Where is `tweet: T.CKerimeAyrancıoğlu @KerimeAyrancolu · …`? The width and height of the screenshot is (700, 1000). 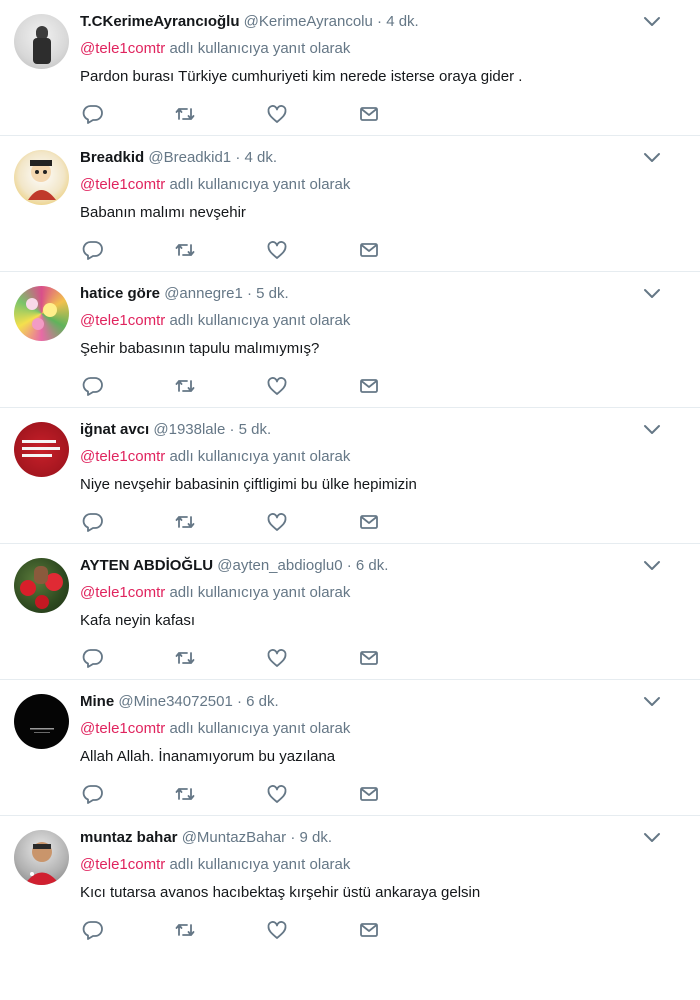
tweet: T.CKerimeAyrancıoğlu @KerimeAyrancolu · … is located at coordinates (350, 68).